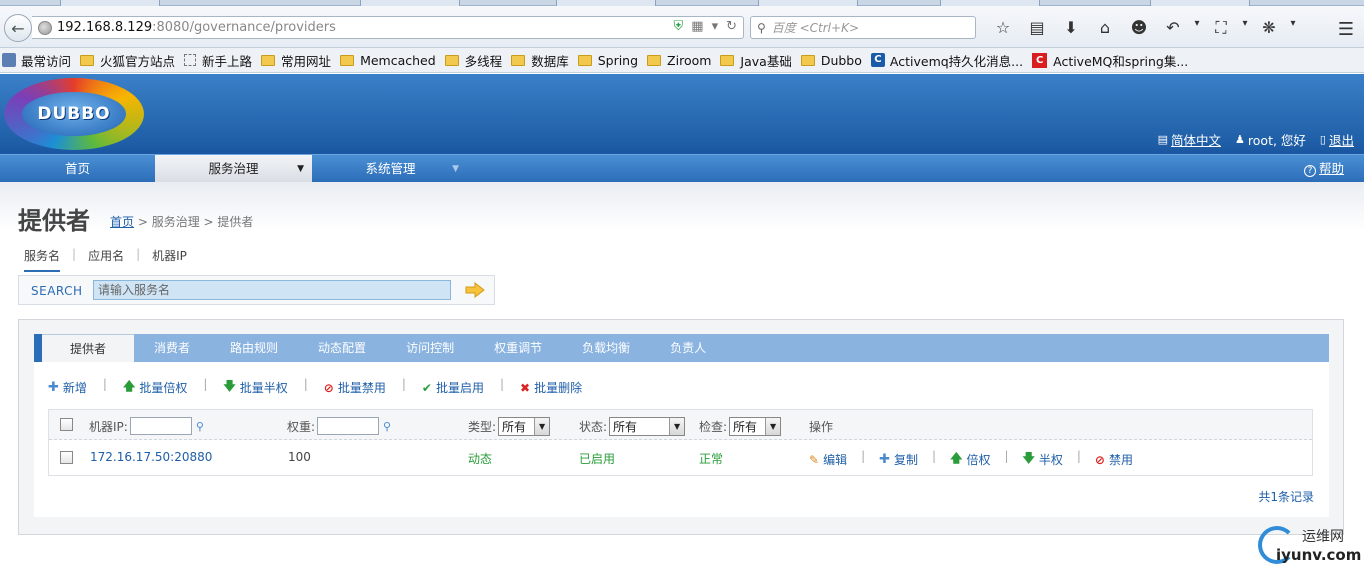 The height and width of the screenshot is (571, 1364). I want to click on bookmark-item: 数据库, so click(540, 60).